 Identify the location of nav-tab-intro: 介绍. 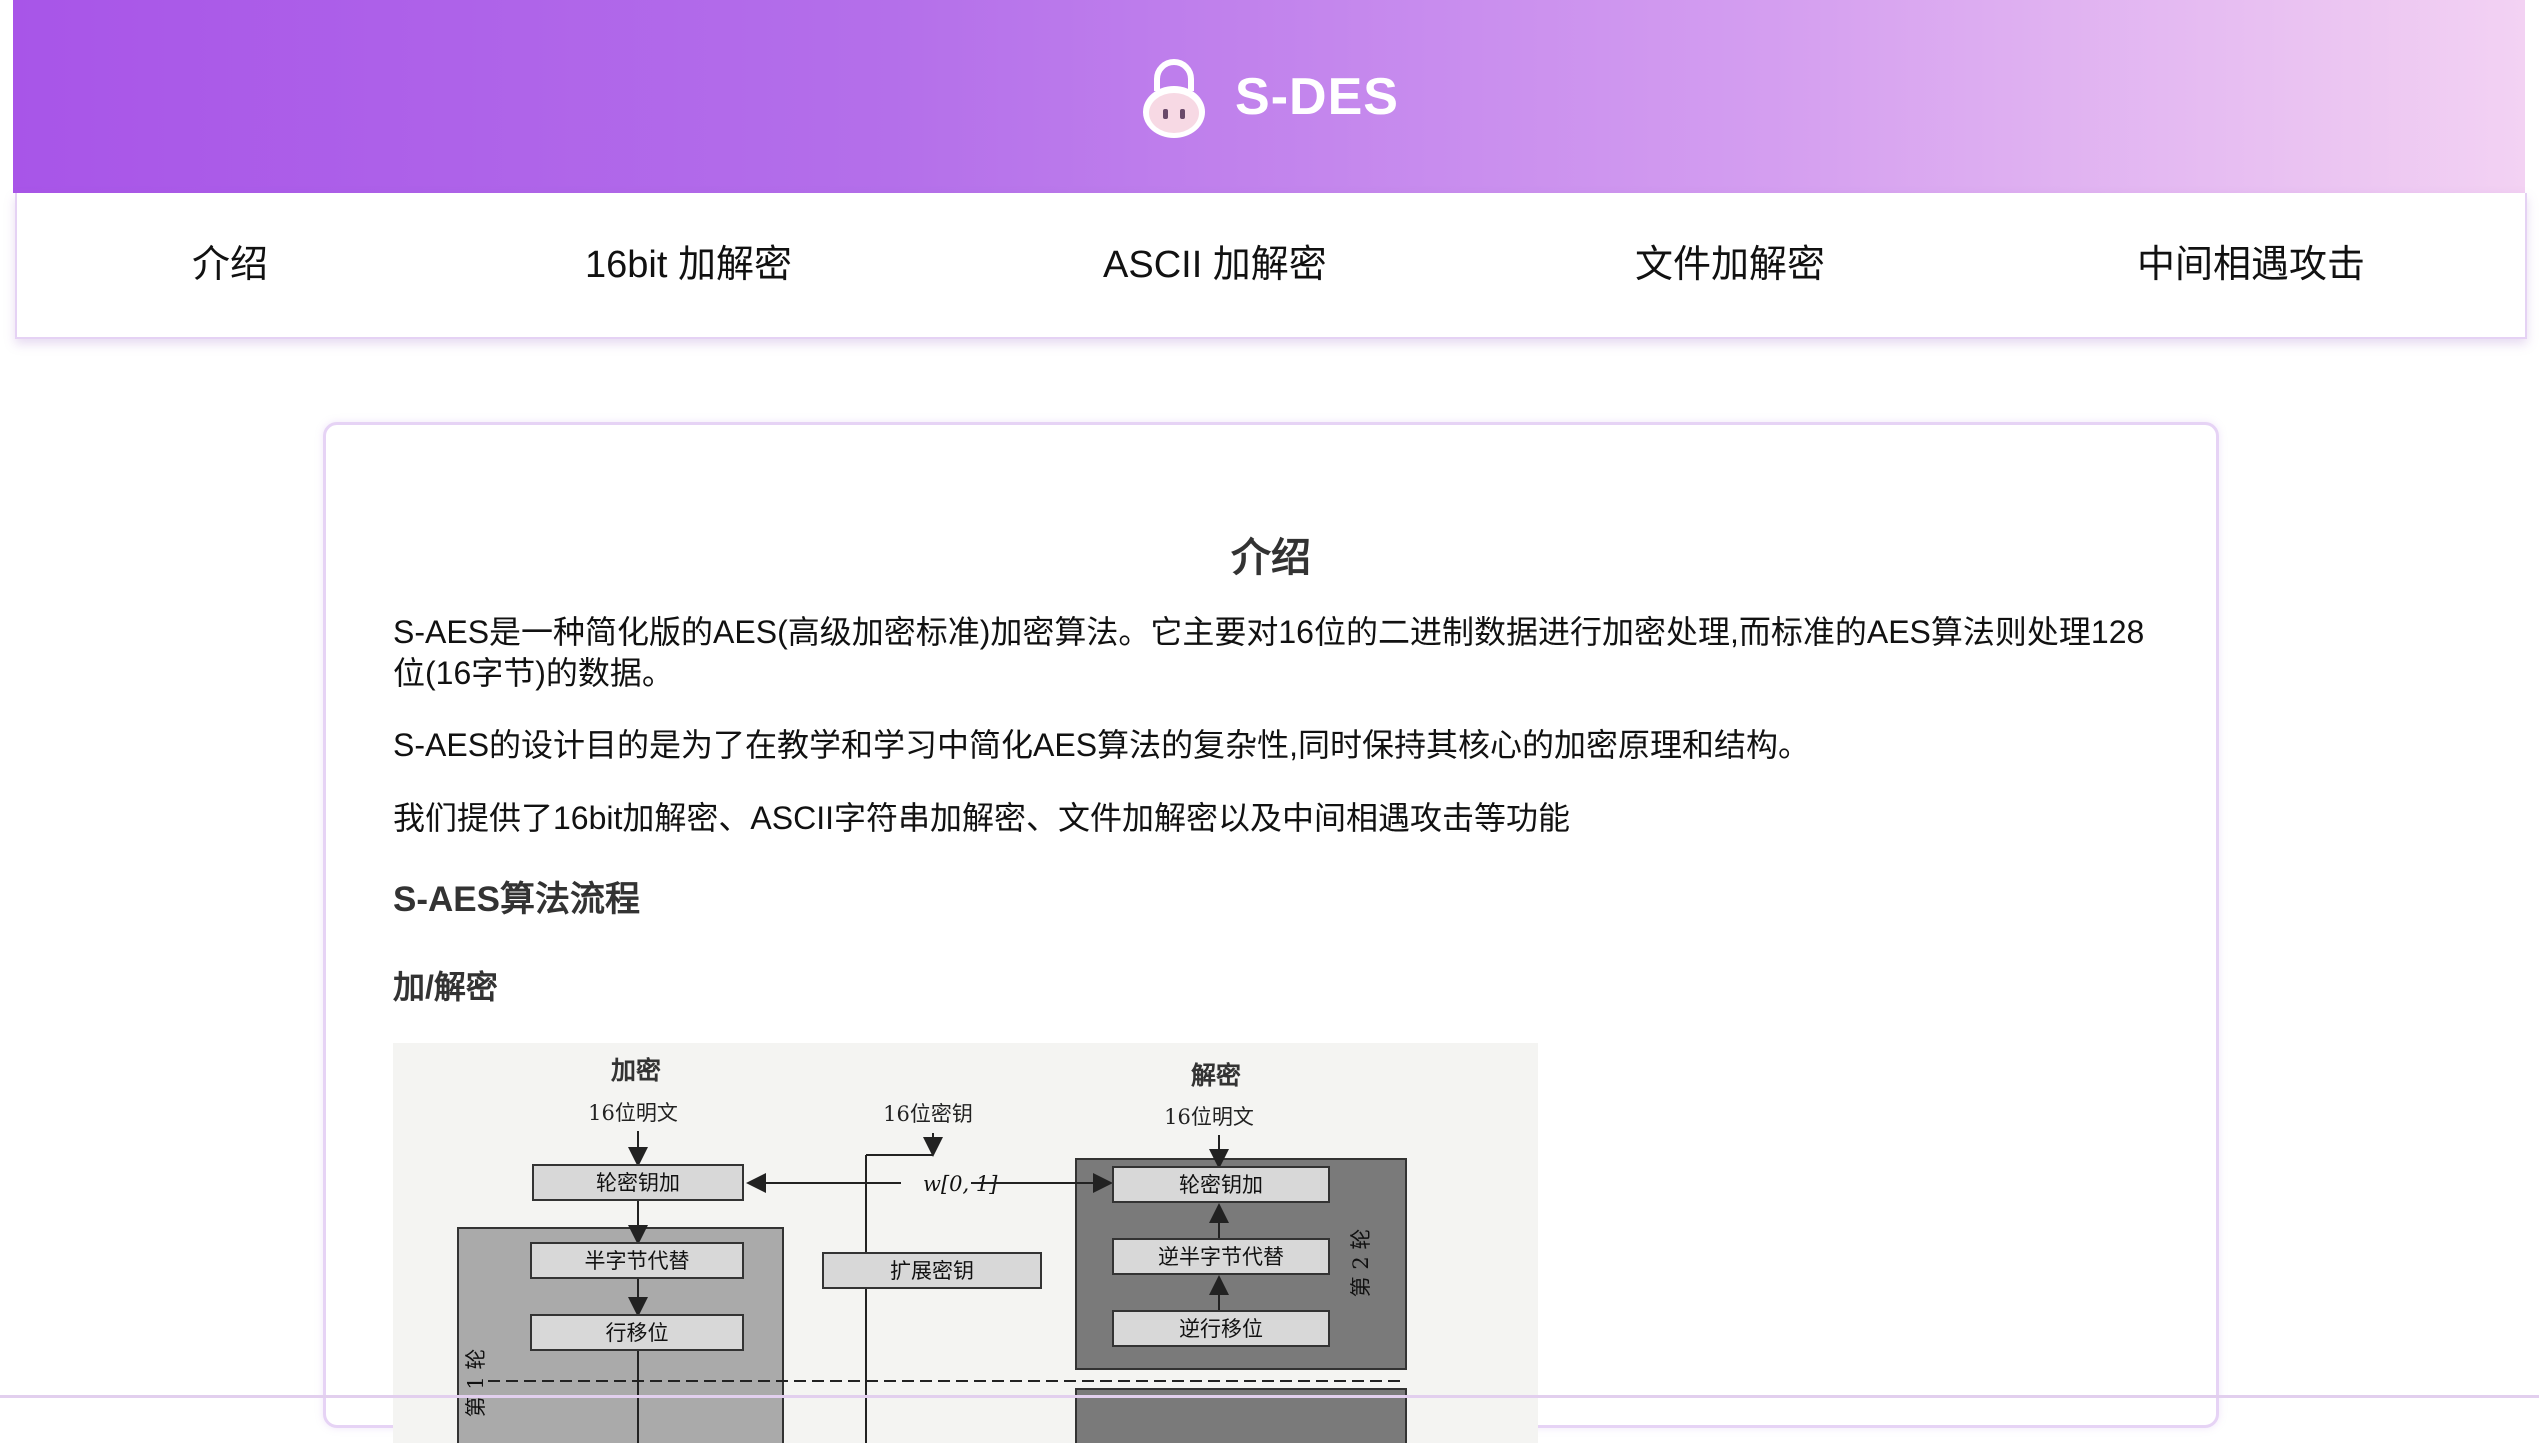
(230, 265).